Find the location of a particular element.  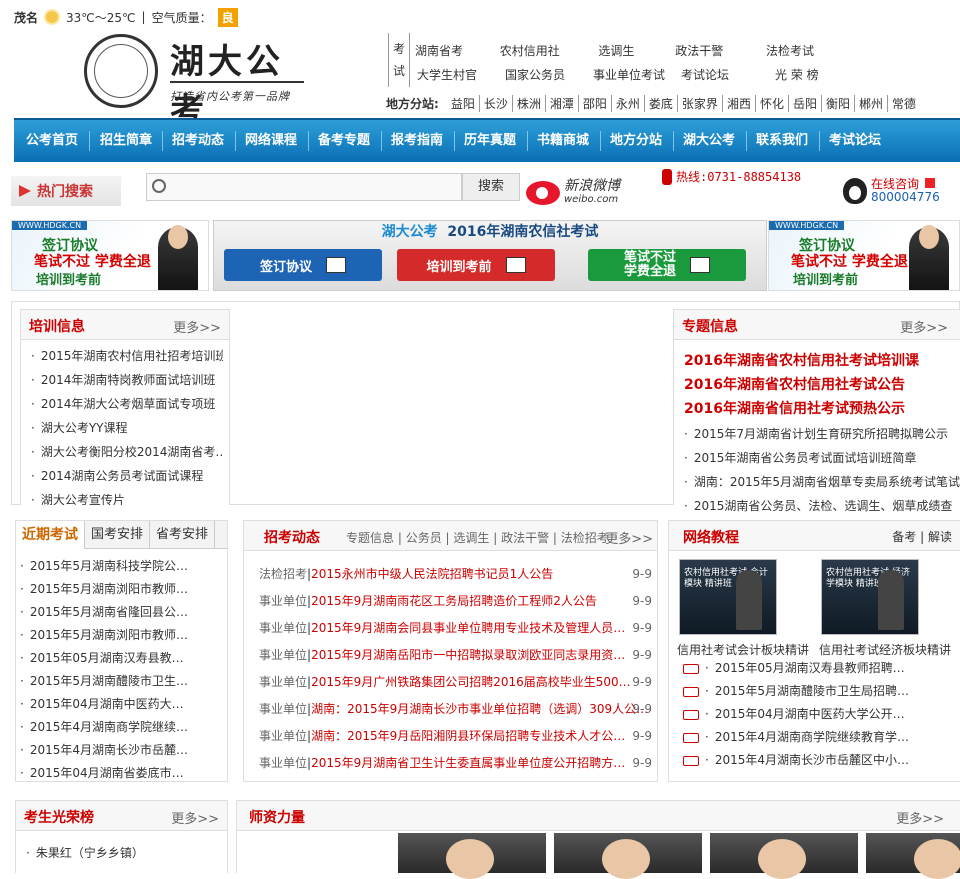

news-row: 事业单位|2015年9月湖南会同县事业单位聘用专业技术及管理人员… 9-9 is located at coordinates (455, 628).